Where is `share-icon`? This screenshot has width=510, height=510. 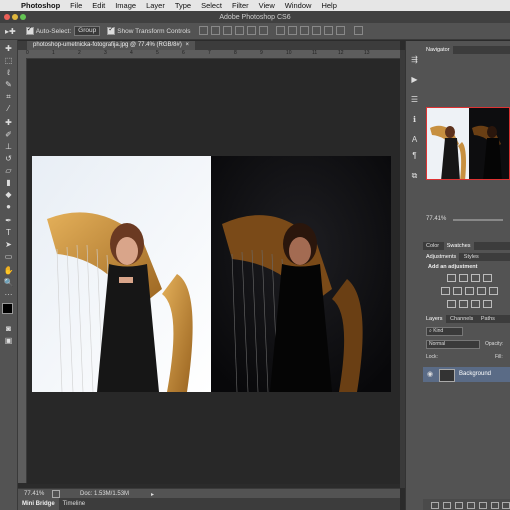 share-icon is located at coordinates (56, 494).